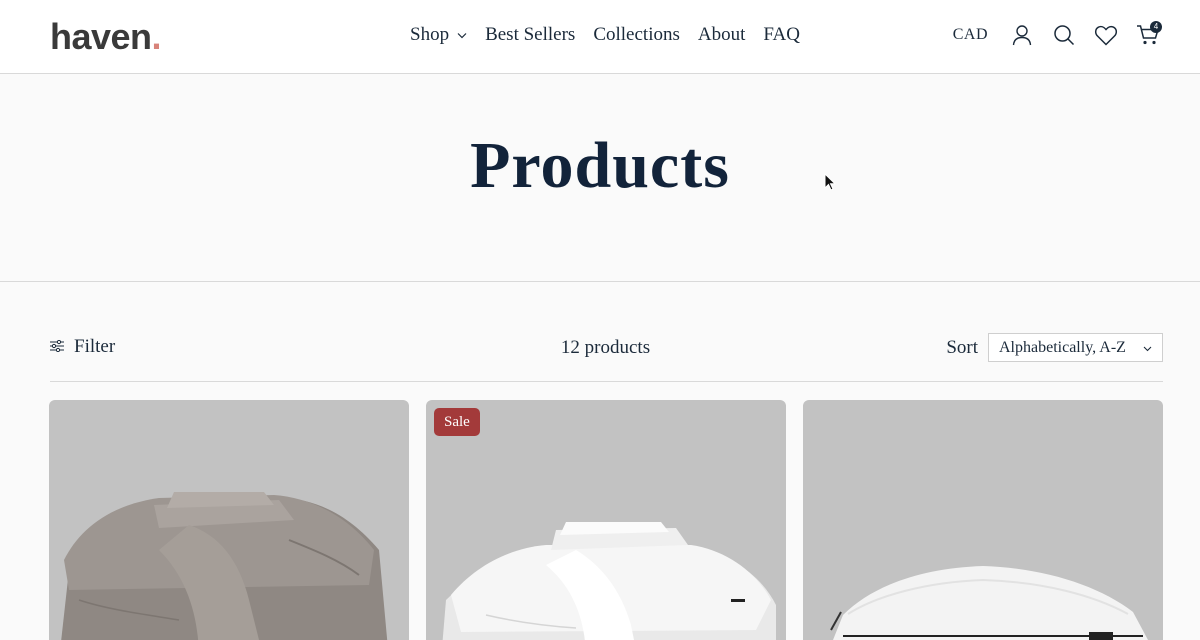 The width and height of the screenshot is (1200, 640). I want to click on cart-icon: 4, so click(1149, 34).